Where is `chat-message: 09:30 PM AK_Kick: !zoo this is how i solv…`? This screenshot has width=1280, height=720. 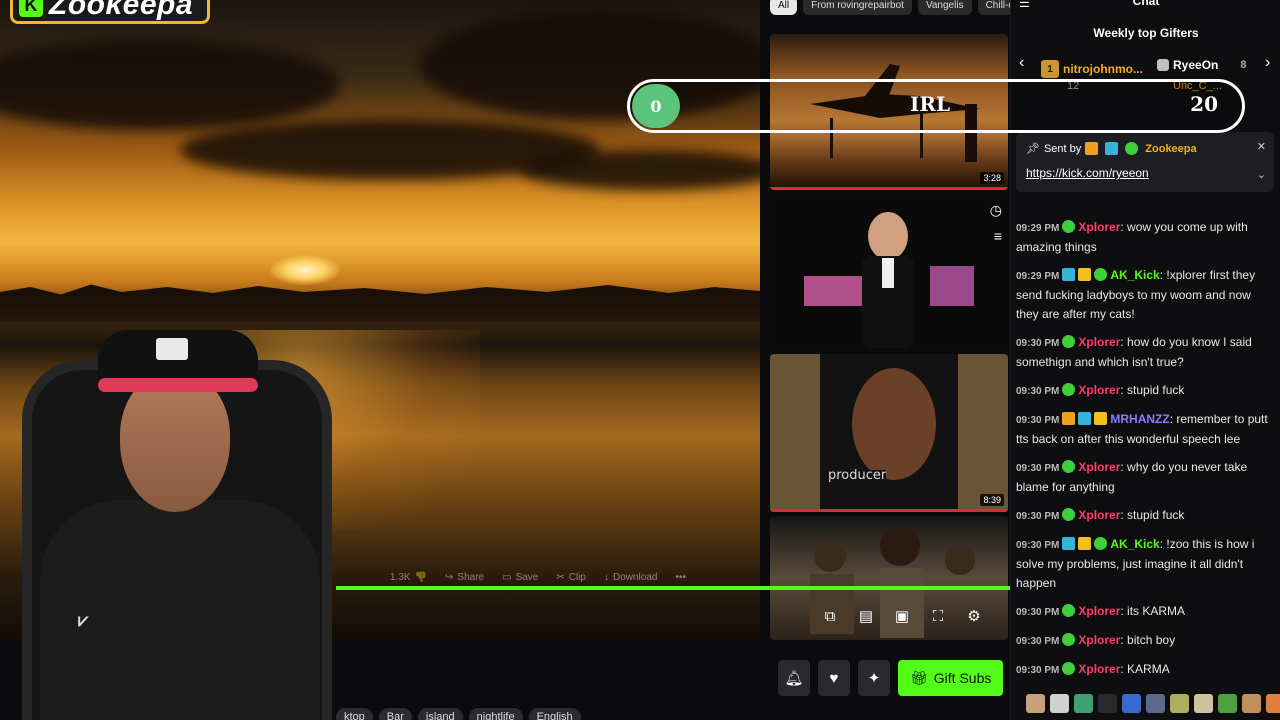 chat-message: 09:30 PM AK_Kick: !zoo this is how i solv… is located at coordinates (1144, 564).